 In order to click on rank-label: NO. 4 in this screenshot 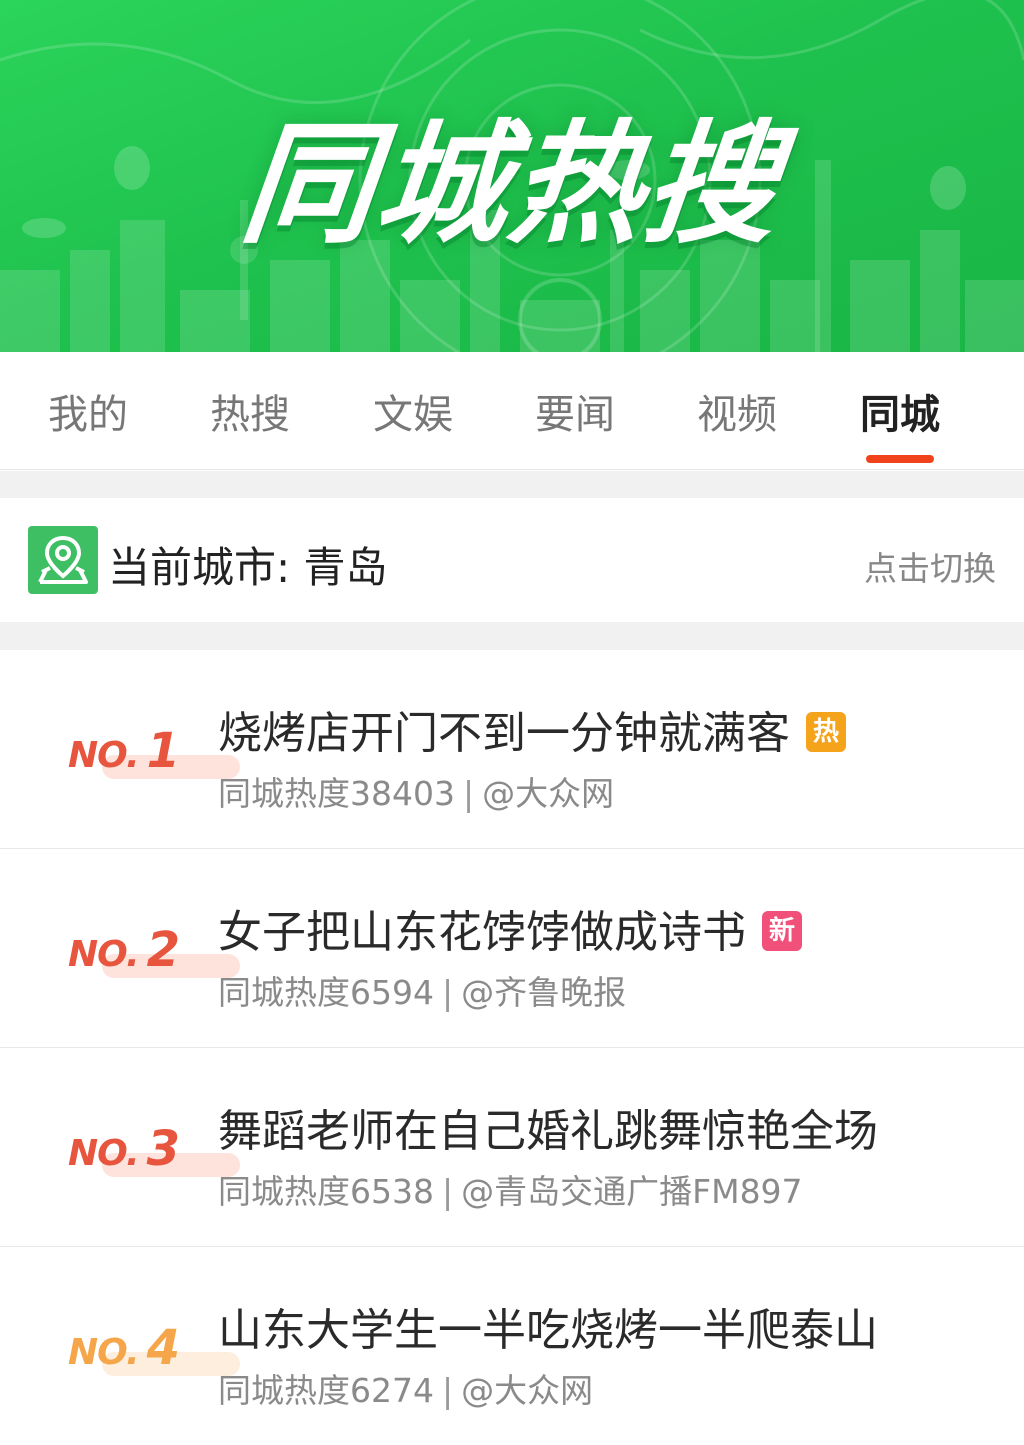, I will do `click(154, 1350)`.